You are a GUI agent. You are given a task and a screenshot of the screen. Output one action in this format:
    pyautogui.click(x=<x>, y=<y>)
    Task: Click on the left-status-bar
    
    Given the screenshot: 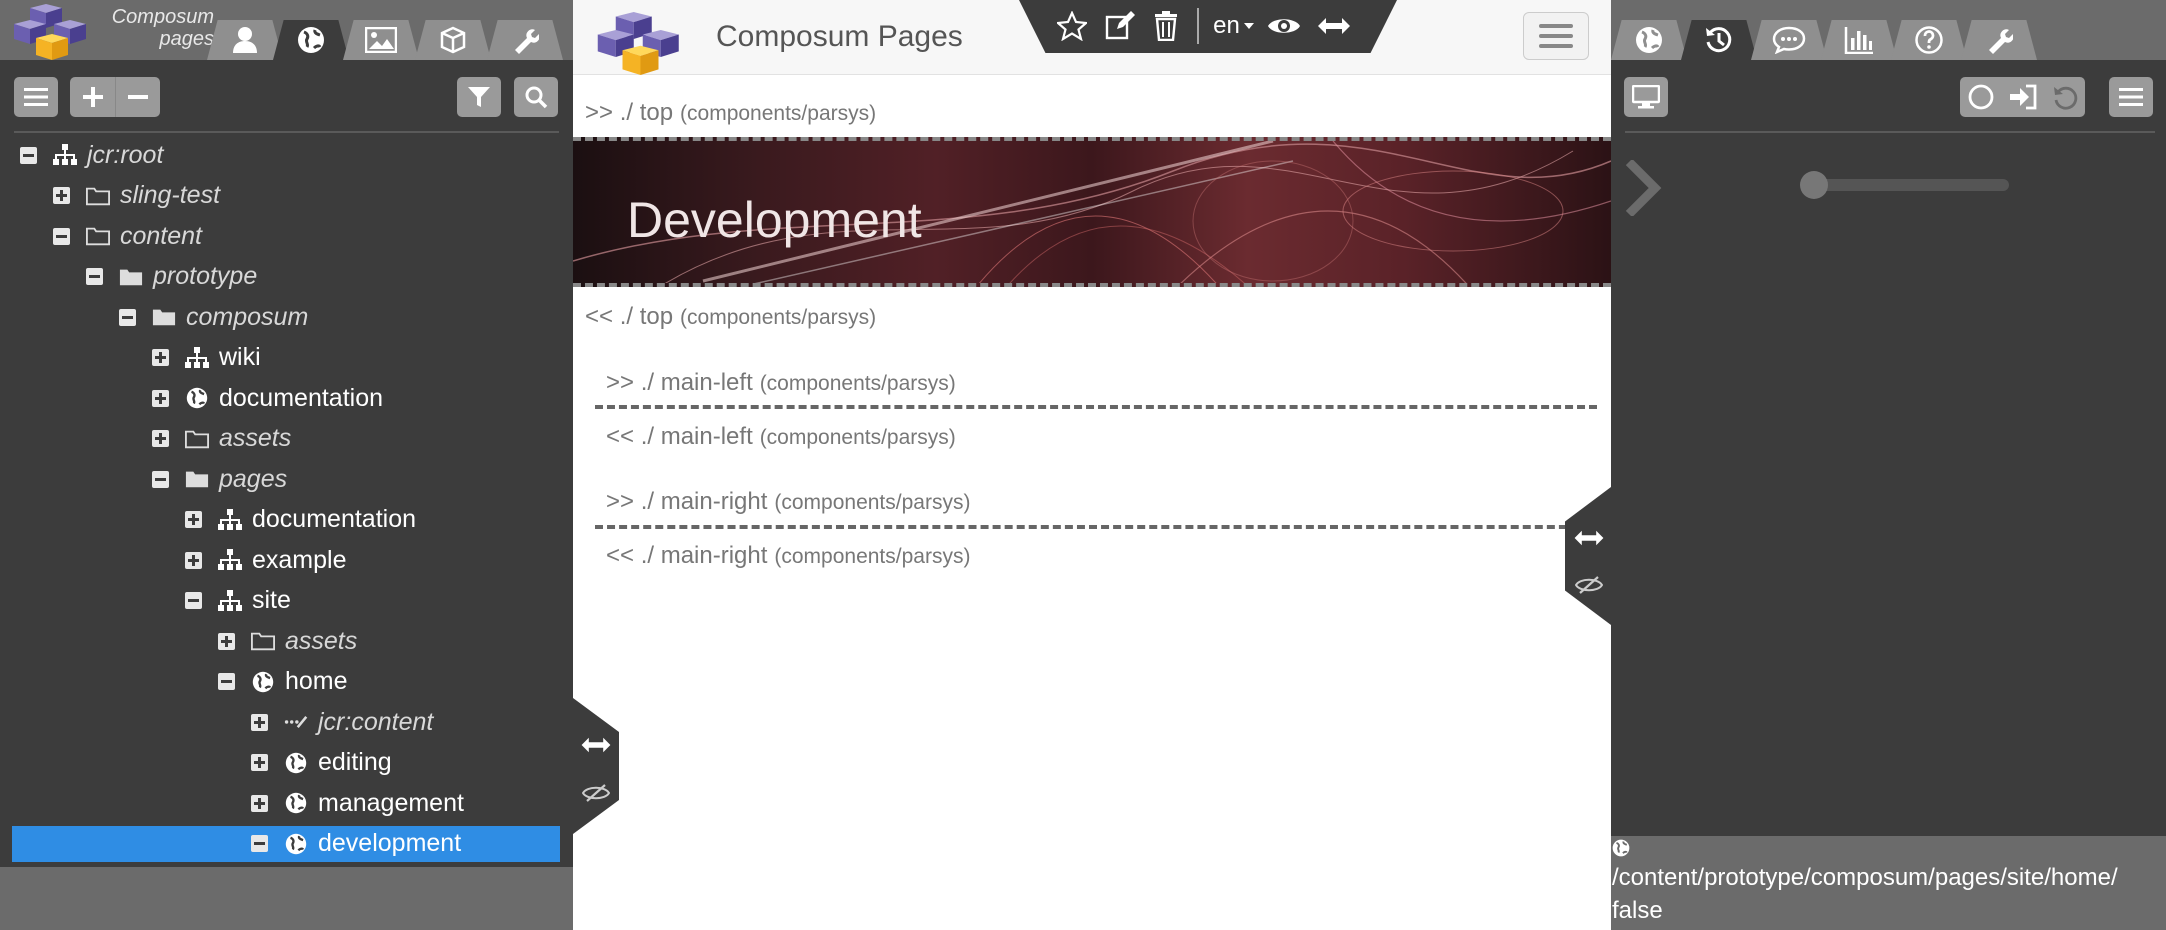 What is the action you would take?
    pyautogui.click(x=286, y=898)
    